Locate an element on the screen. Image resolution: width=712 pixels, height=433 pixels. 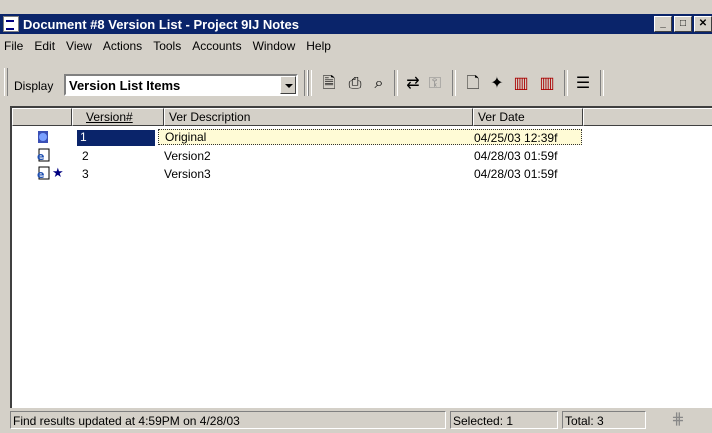
print-icon: ⎙ is located at coordinates (355, 84).